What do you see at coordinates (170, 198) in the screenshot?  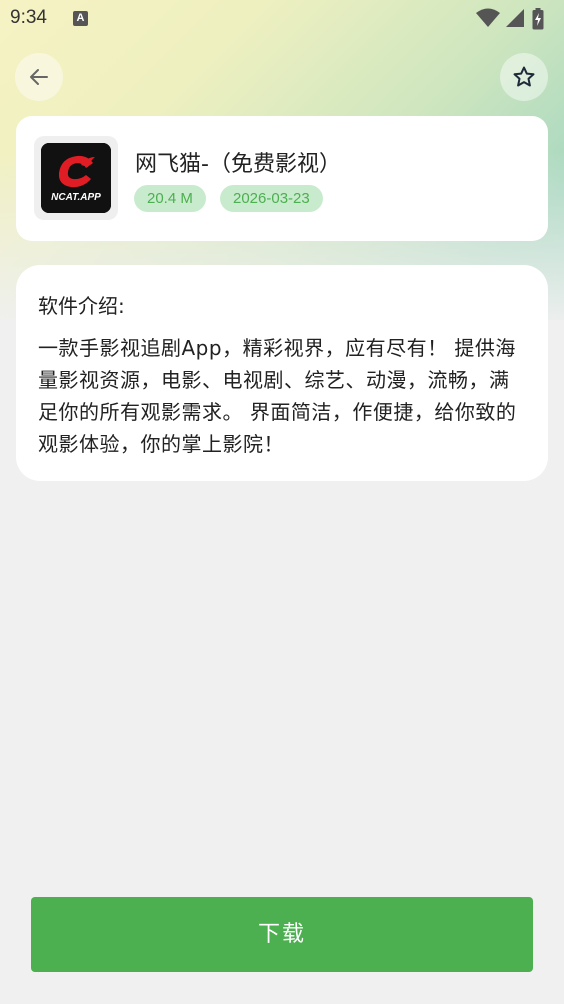 I see `app-size-badge: 20.4 M` at bounding box center [170, 198].